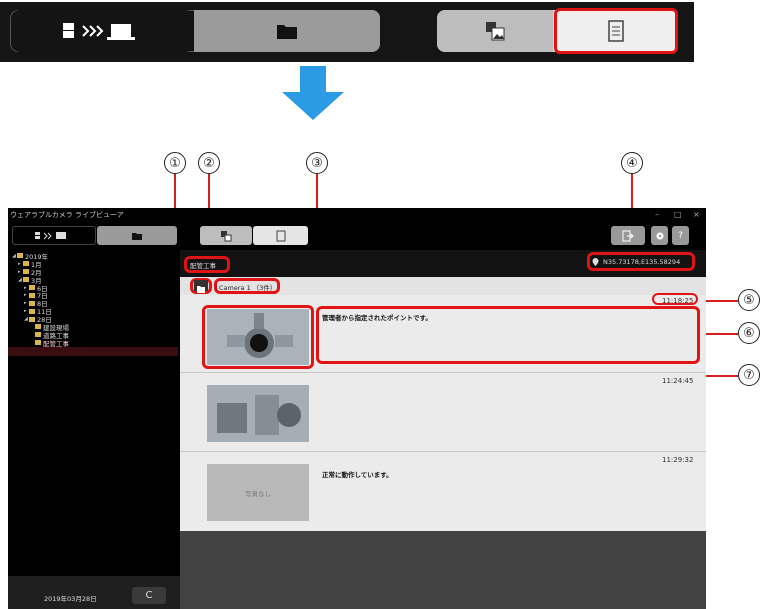  I want to click on gear-icon, so click(659, 235).